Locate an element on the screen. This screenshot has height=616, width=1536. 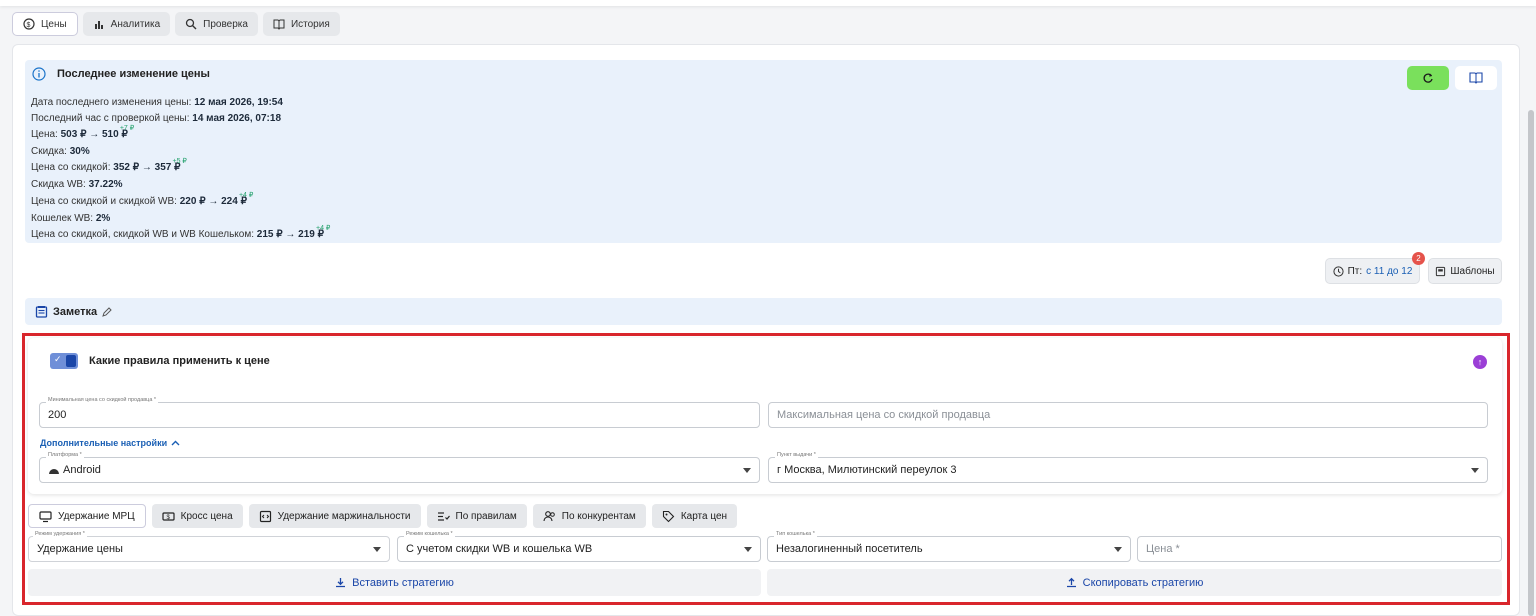
strategy-tab-label: Кросс цена is located at coordinates (206, 516).